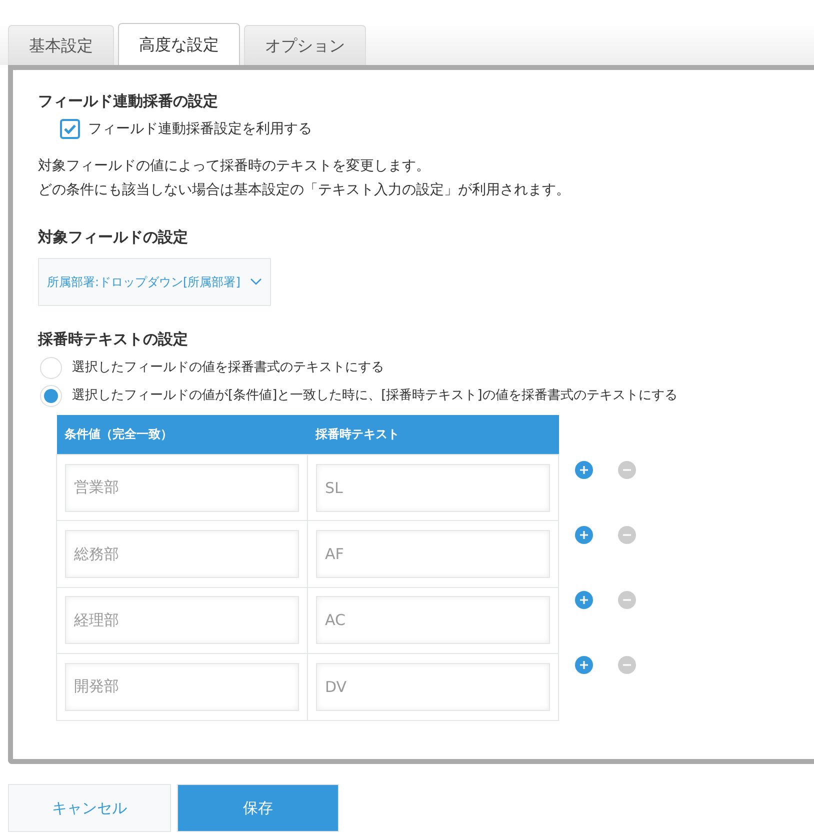  What do you see at coordinates (228, 367) in the screenshot?
I see `radio-label: 選択したフィールドの値を採番書式のテキストにする` at bounding box center [228, 367].